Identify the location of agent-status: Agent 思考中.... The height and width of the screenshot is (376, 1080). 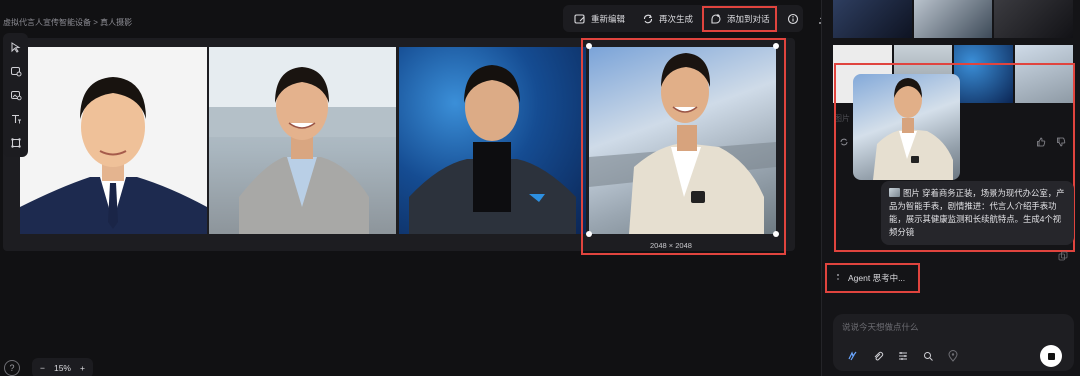
(872, 278).